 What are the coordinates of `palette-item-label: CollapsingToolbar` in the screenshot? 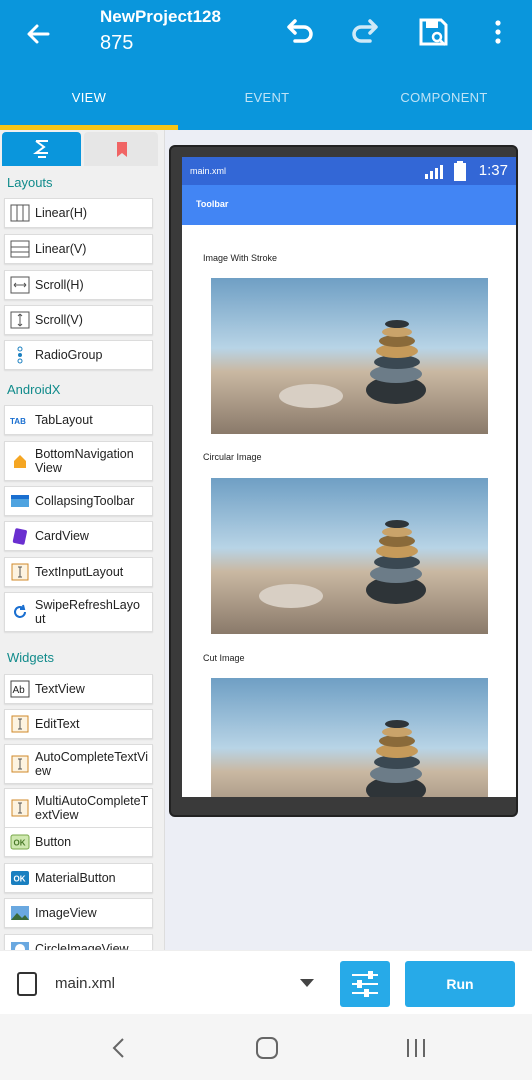 It's located at (85, 501).